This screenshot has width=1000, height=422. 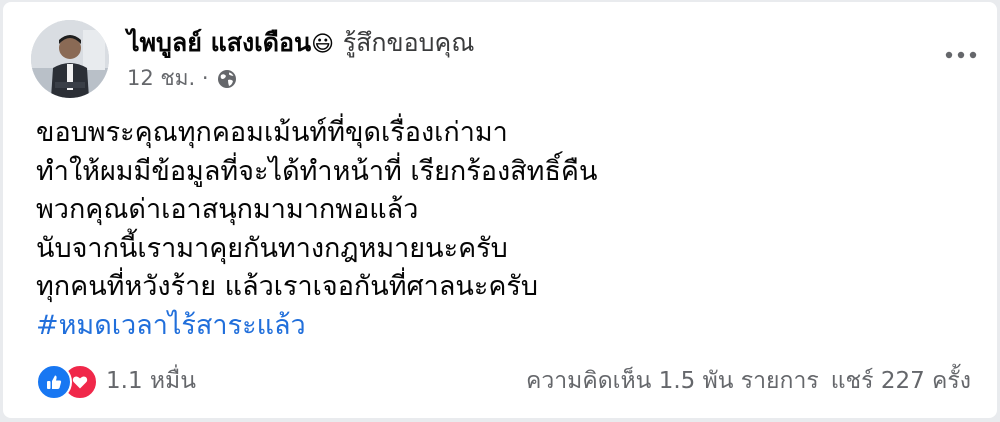 I want to click on like-icon, so click(x=54, y=382).